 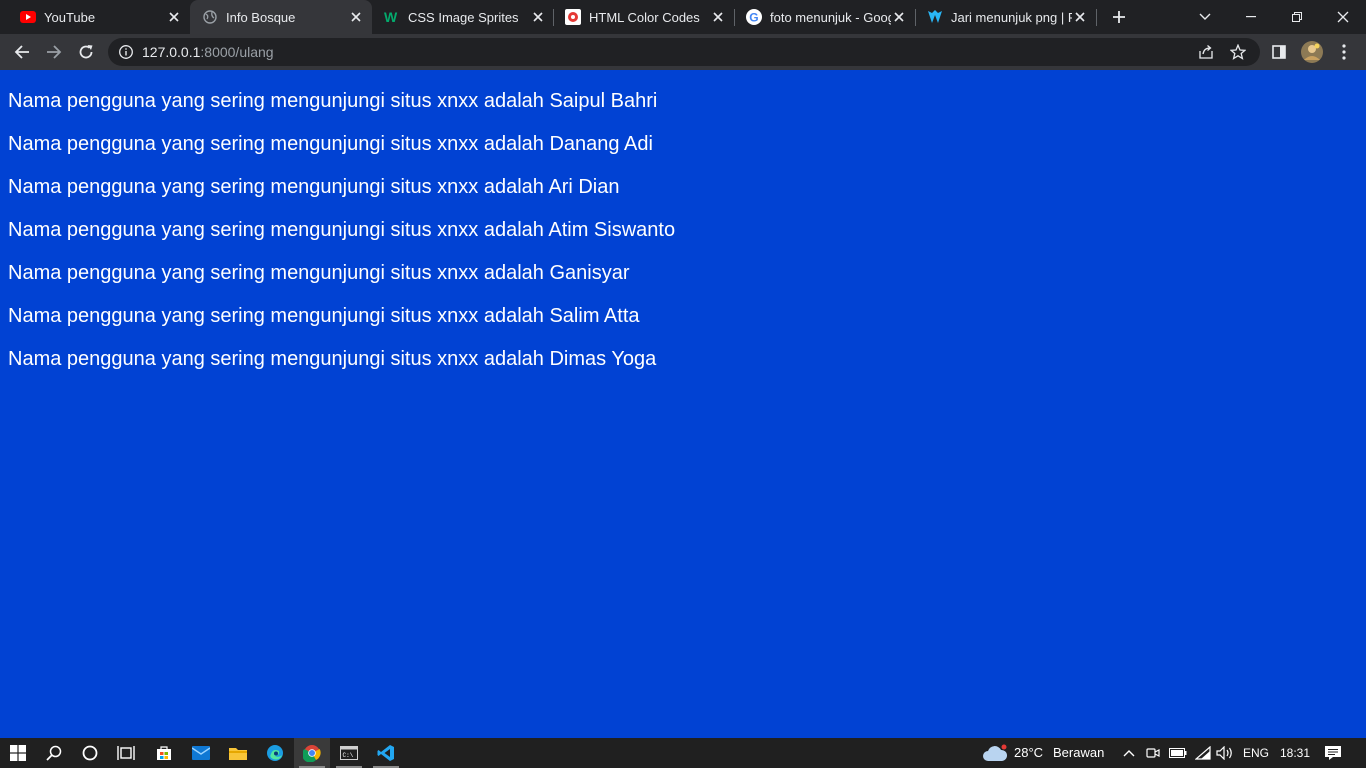 I want to click on folder-icon, so click(x=238, y=754).